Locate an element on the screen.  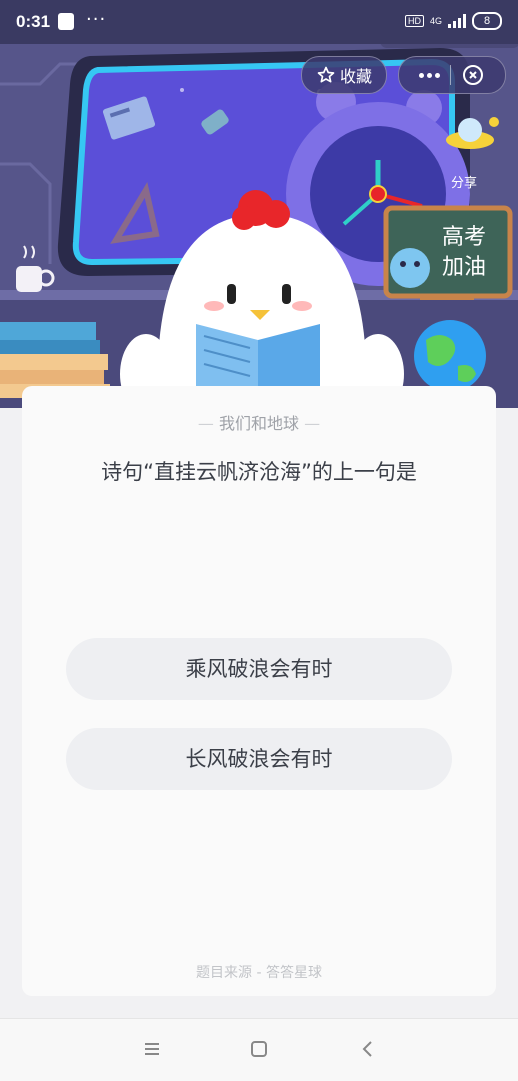
favorite-label: 收藏 is located at coordinates (355, 76).